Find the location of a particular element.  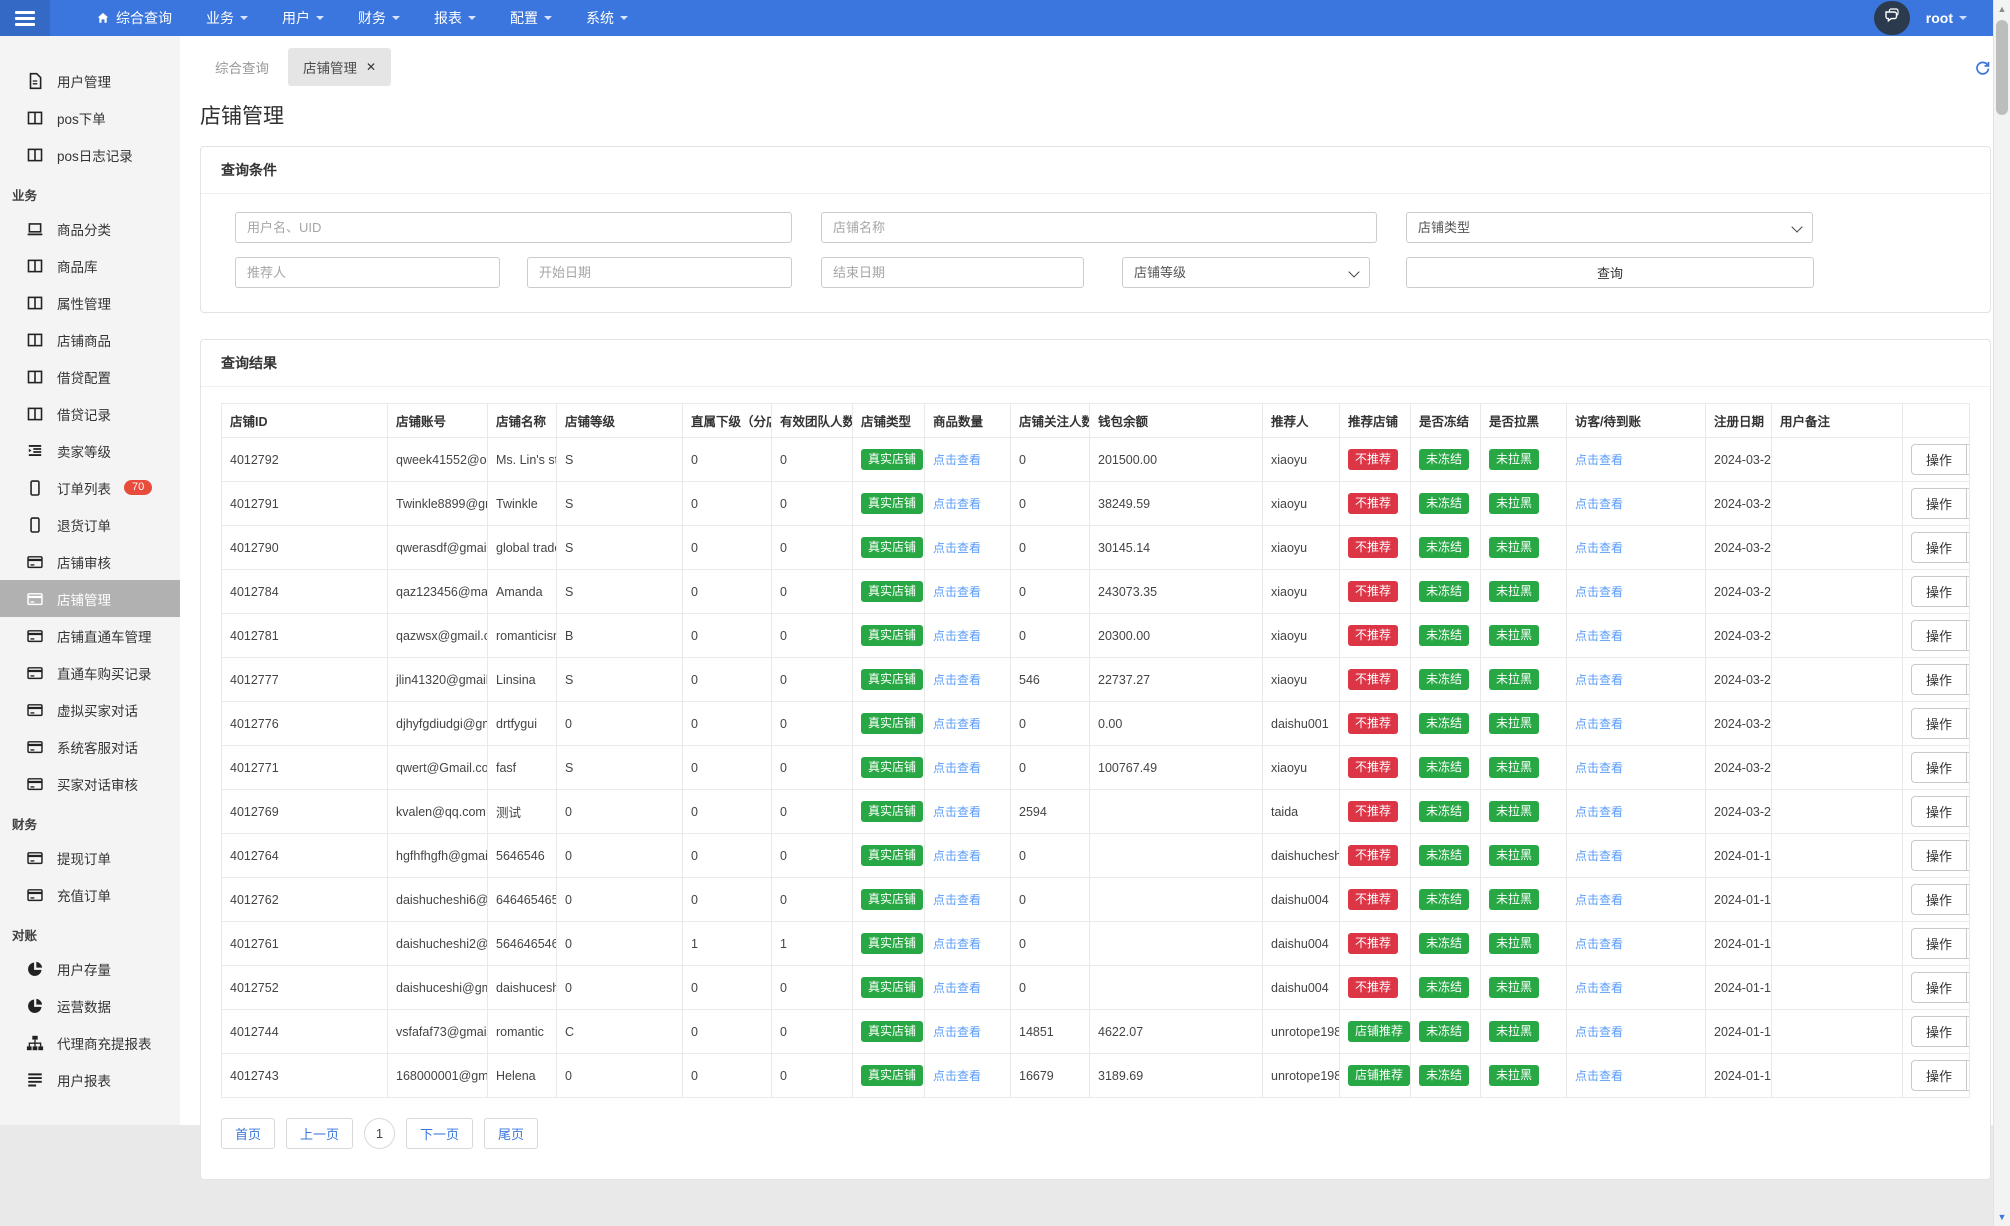

chat-button is located at coordinates (1891, 18).